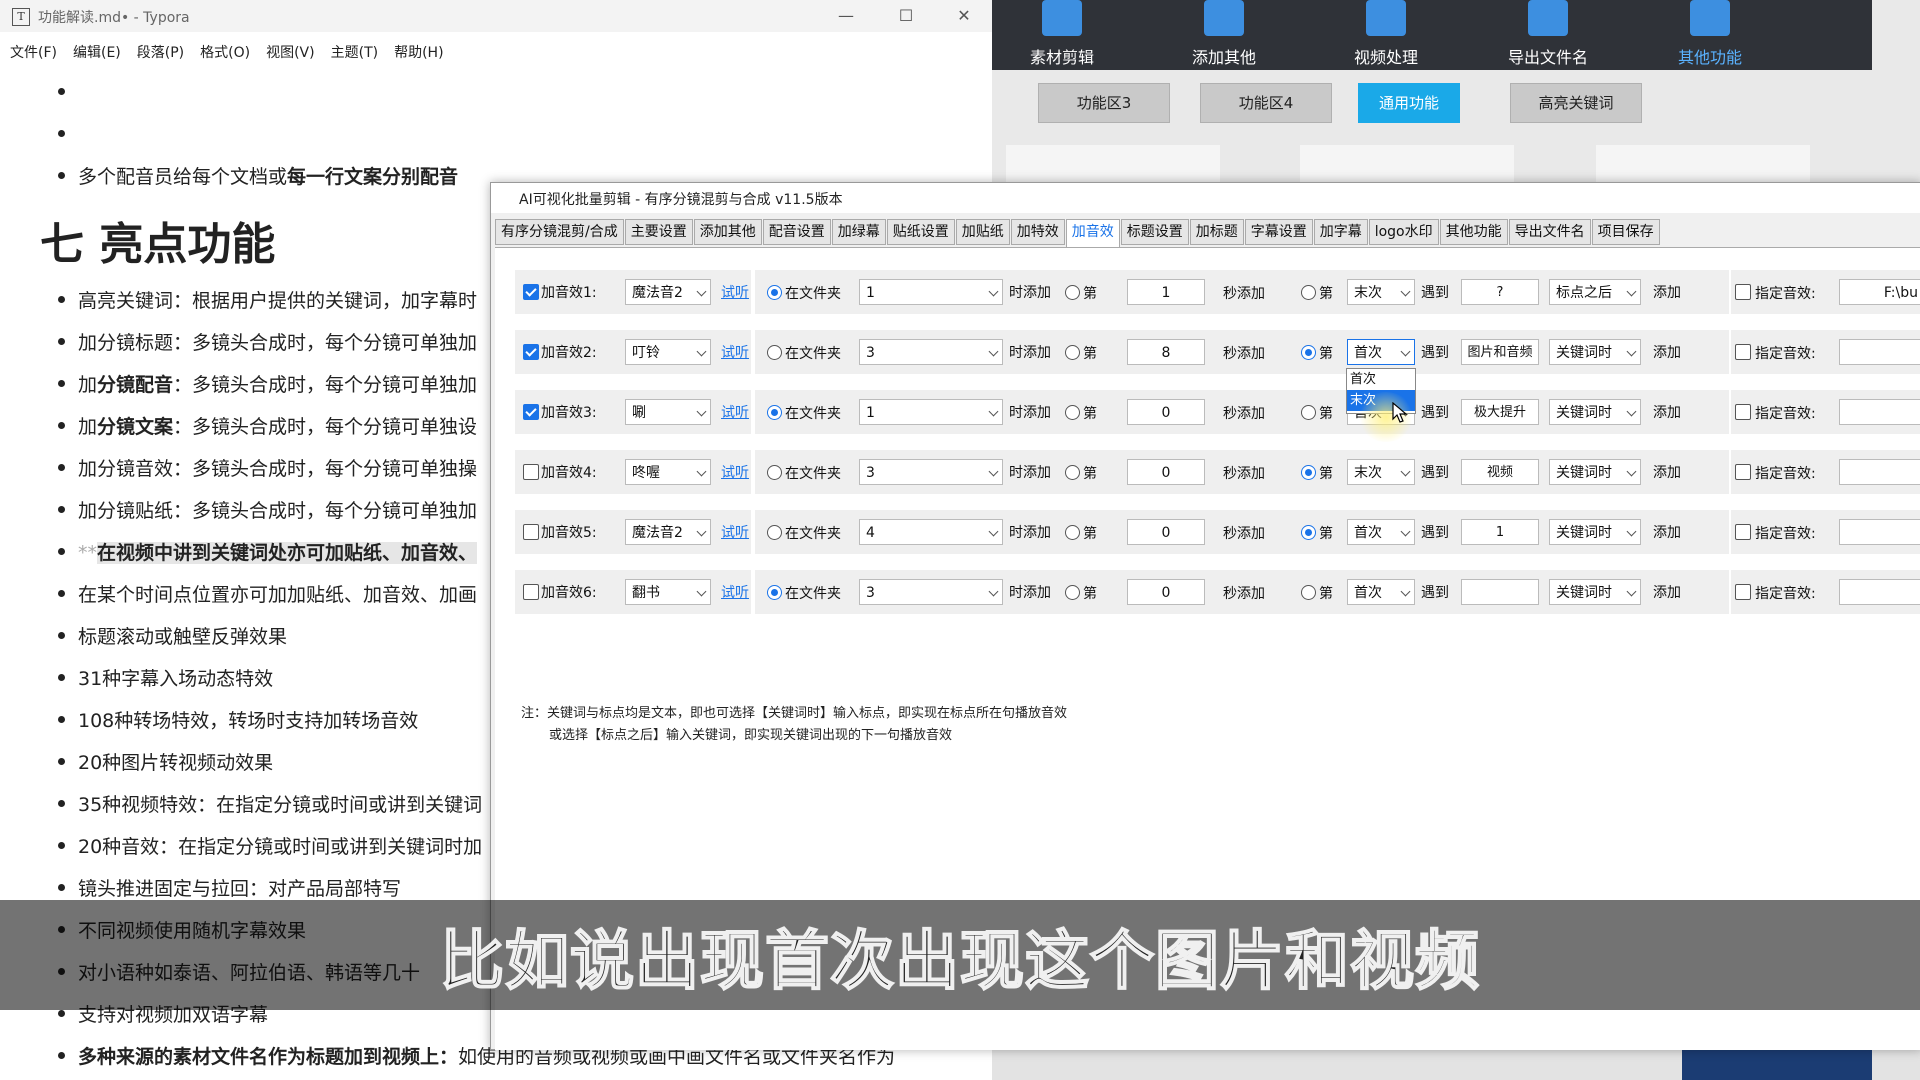  I want to click on menu-item: 格式(O), so click(225, 53).